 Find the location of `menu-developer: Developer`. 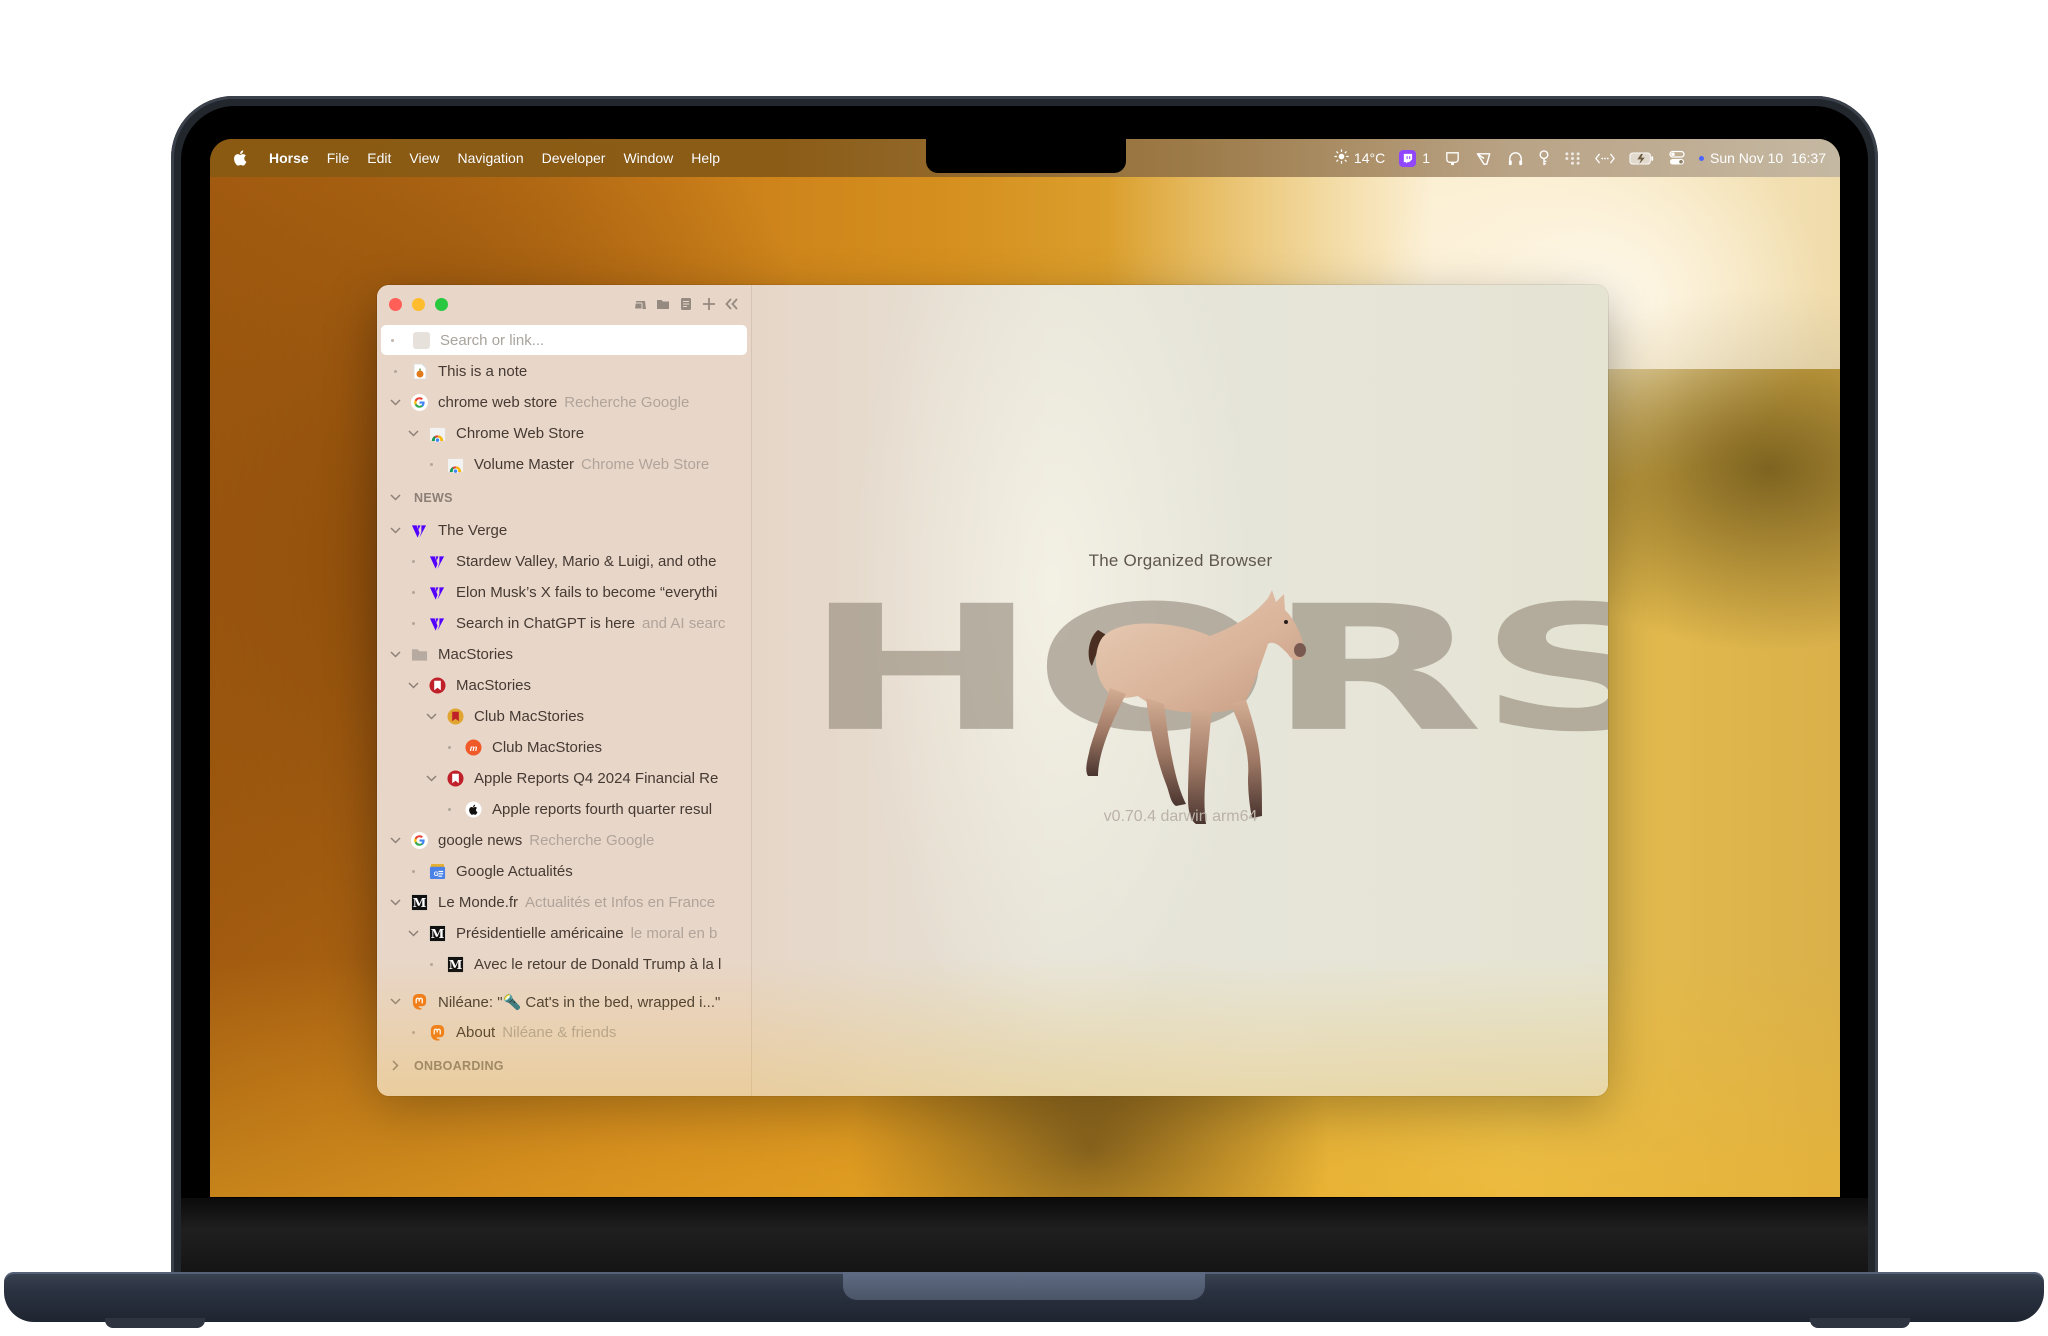

menu-developer: Developer is located at coordinates (574, 158).